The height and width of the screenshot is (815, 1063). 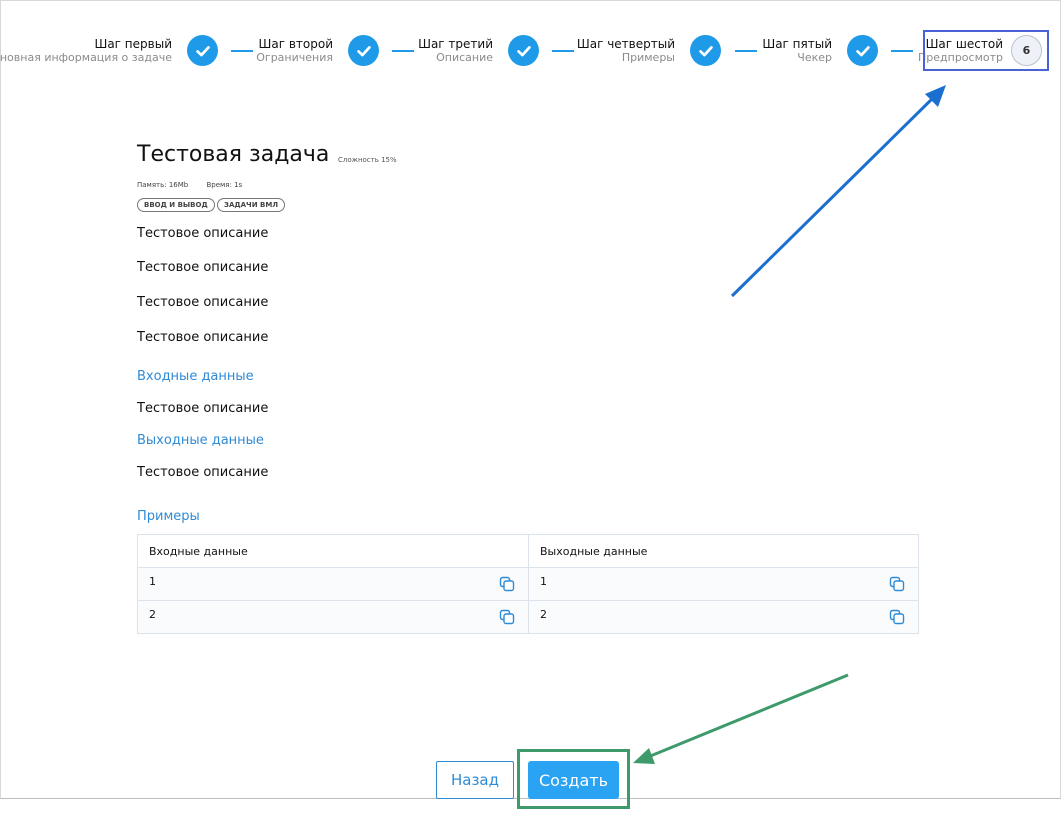 What do you see at coordinates (648, 57) in the screenshot?
I see `step-subtitle: Примеры` at bounding box center [648, 57].